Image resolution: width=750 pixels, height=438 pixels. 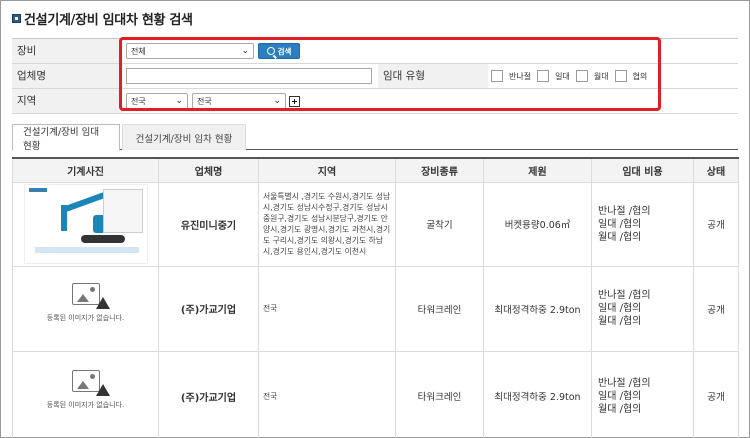 I want to click on column-header: 임대 비용, so click(x=642, y=170).